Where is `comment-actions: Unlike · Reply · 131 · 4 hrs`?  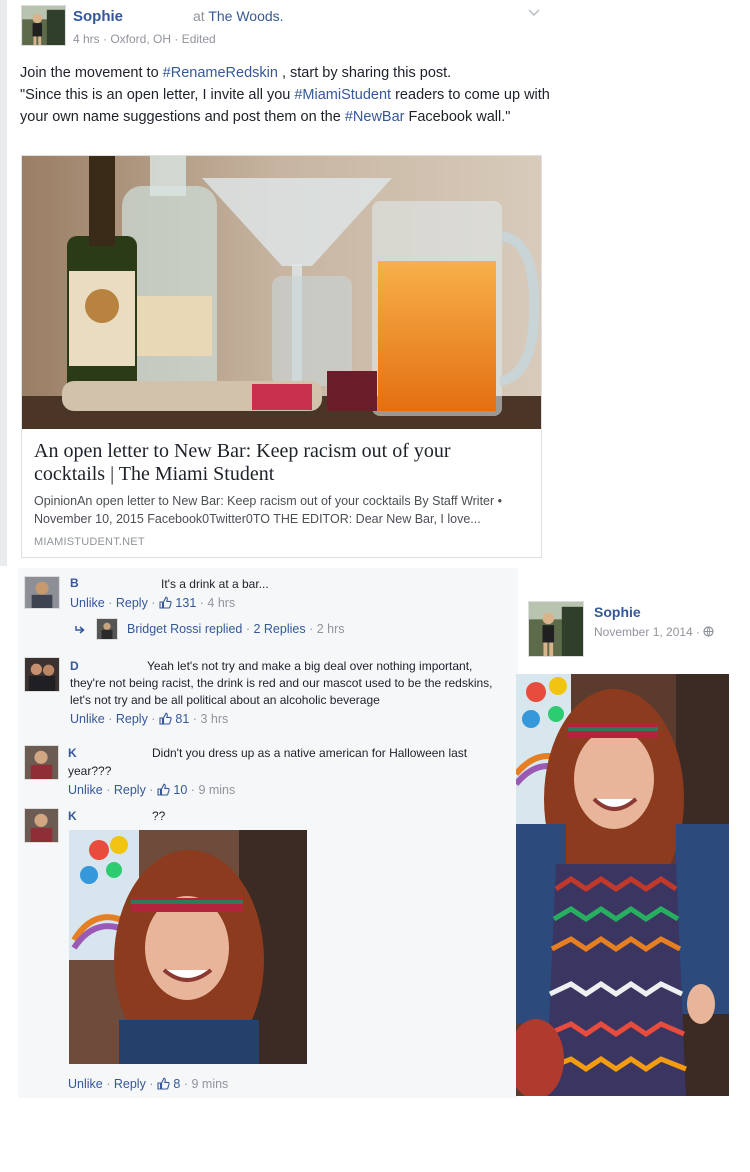
comment-actions: Unlike · Reply · 131 · 4 hrs is located at coordinates (153, 603).